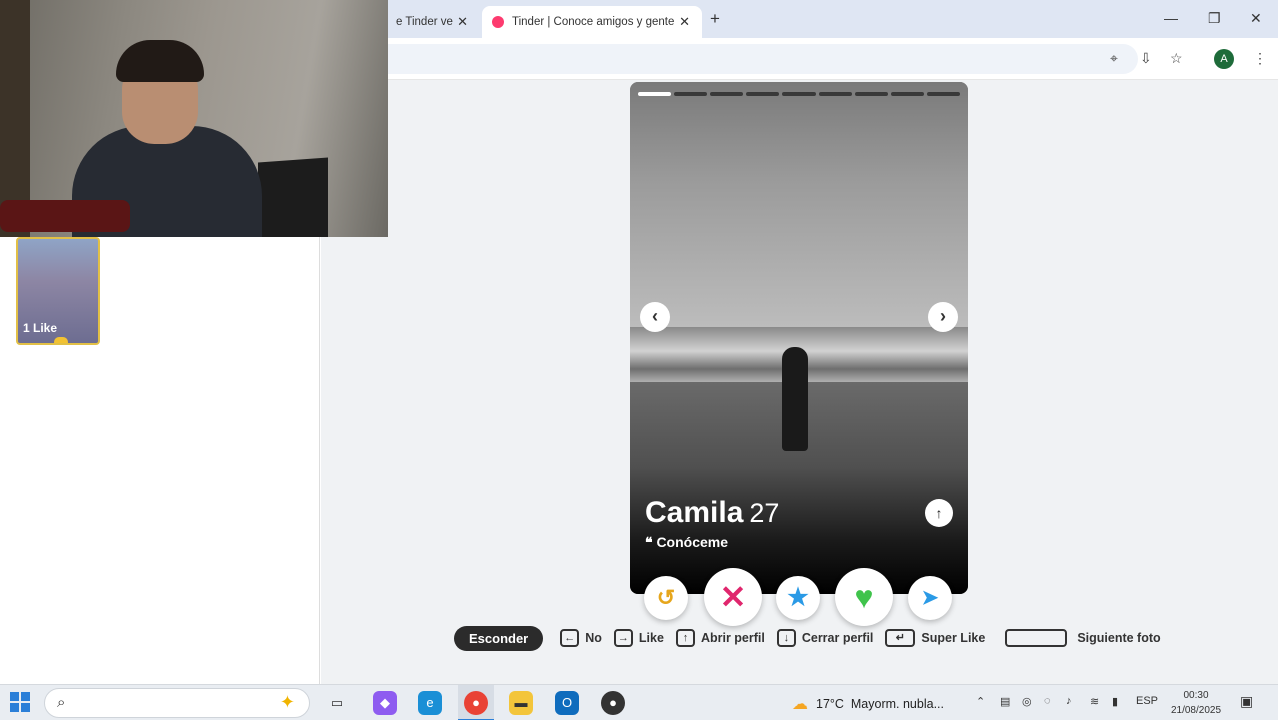 This screenshot has width=1278, height=720. What do you see at coordinates (1260, 58) in the screenshot?
I see `menu-kebab-icon: ⋮` at bounding box center [1260, 58].